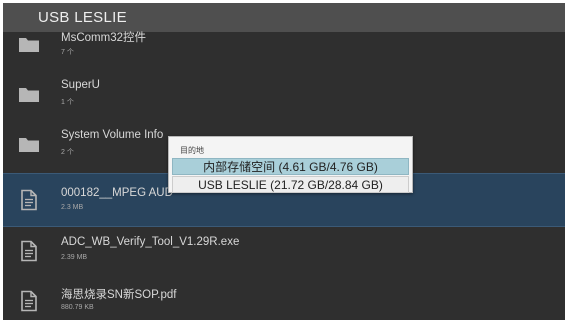 The width and height of the screenshot is (568, 323). What do you see at coordinates (119, 295) in the screenshot?
I see `file-name: 海思烧录SN新SOP.pdf` at bounding box center [119, 295].